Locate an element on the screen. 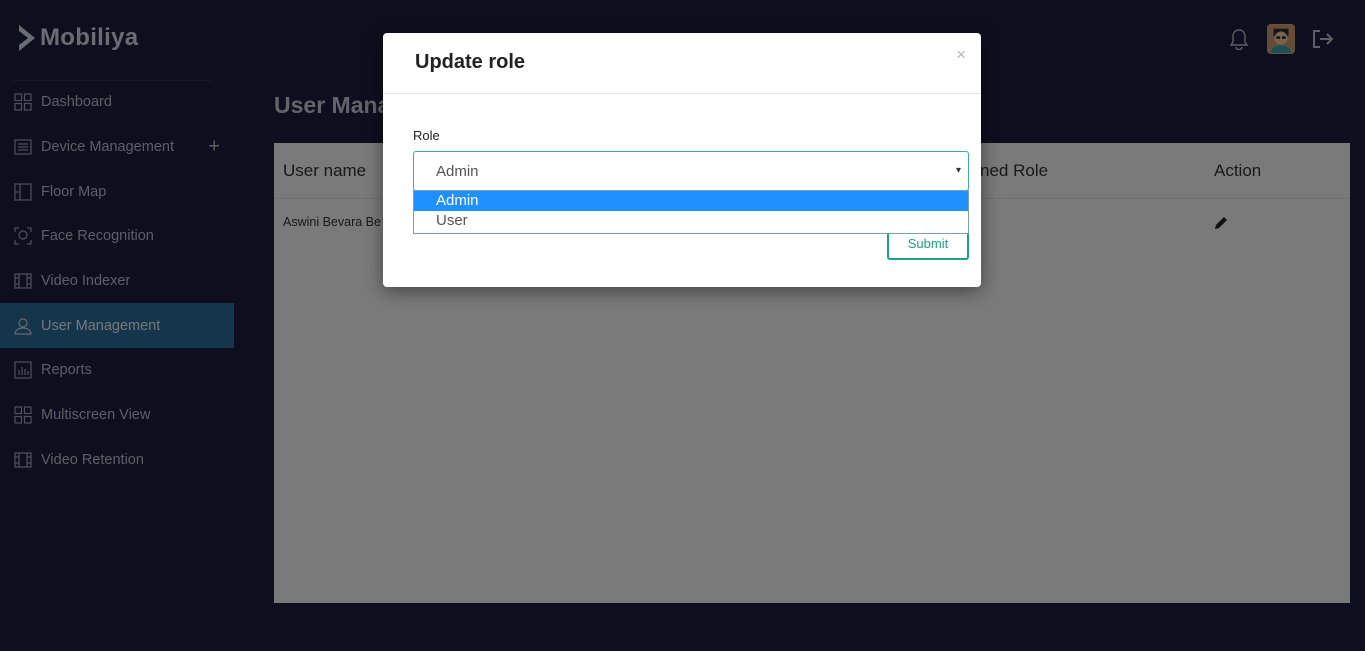 The width and height of the screenshot is (1365, 651). modal-title: Update role is located at coordinates (470, 62).